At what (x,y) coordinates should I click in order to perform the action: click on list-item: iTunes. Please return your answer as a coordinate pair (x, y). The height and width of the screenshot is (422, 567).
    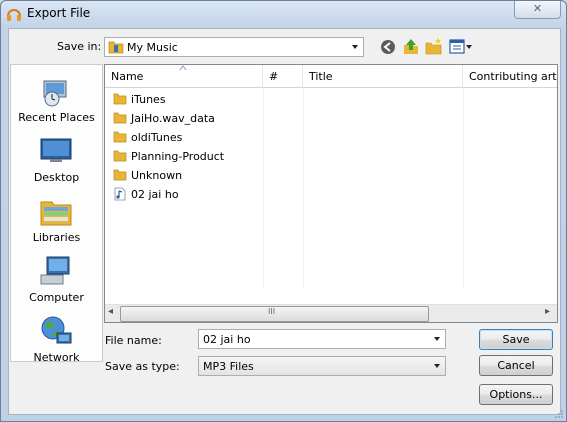
    Looking at the image, I should click on (188, 99).